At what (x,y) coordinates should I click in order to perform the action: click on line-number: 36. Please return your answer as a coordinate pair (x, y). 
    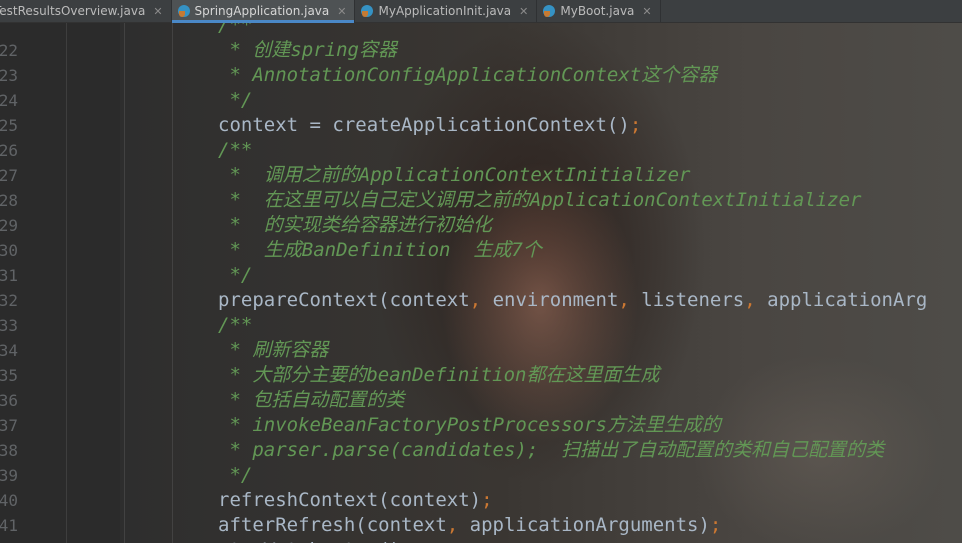
    Looking at the image, I should click on (9, 400).